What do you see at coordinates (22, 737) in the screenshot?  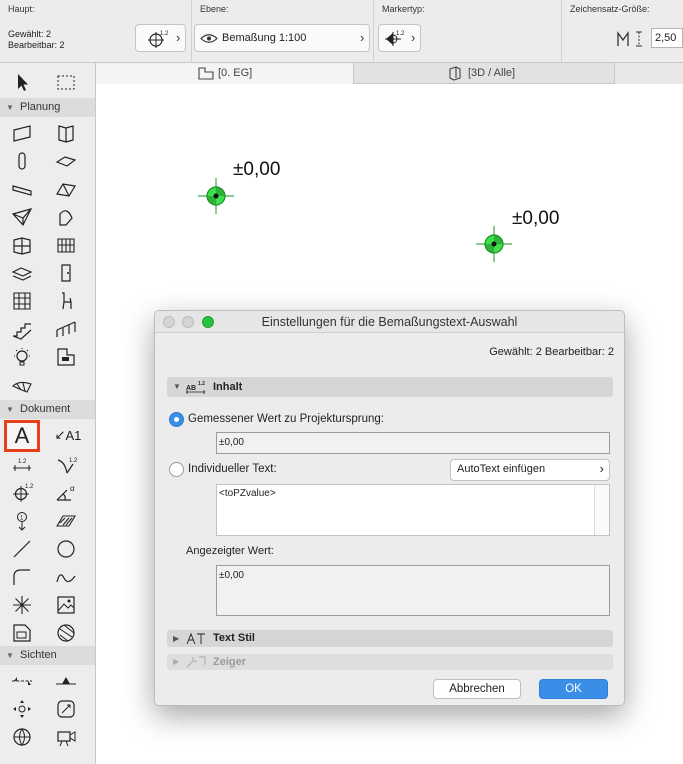 I see `change-tool` at bounding box center [22, 737].